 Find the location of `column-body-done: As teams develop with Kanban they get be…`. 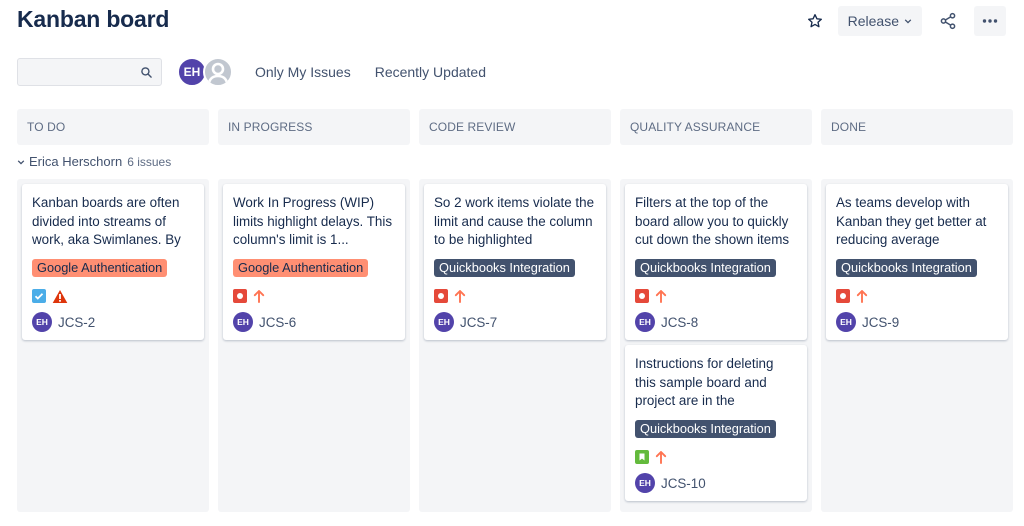

column-body-done: As teams develop with Kanban they get be… is located at coordinates (917, 345).